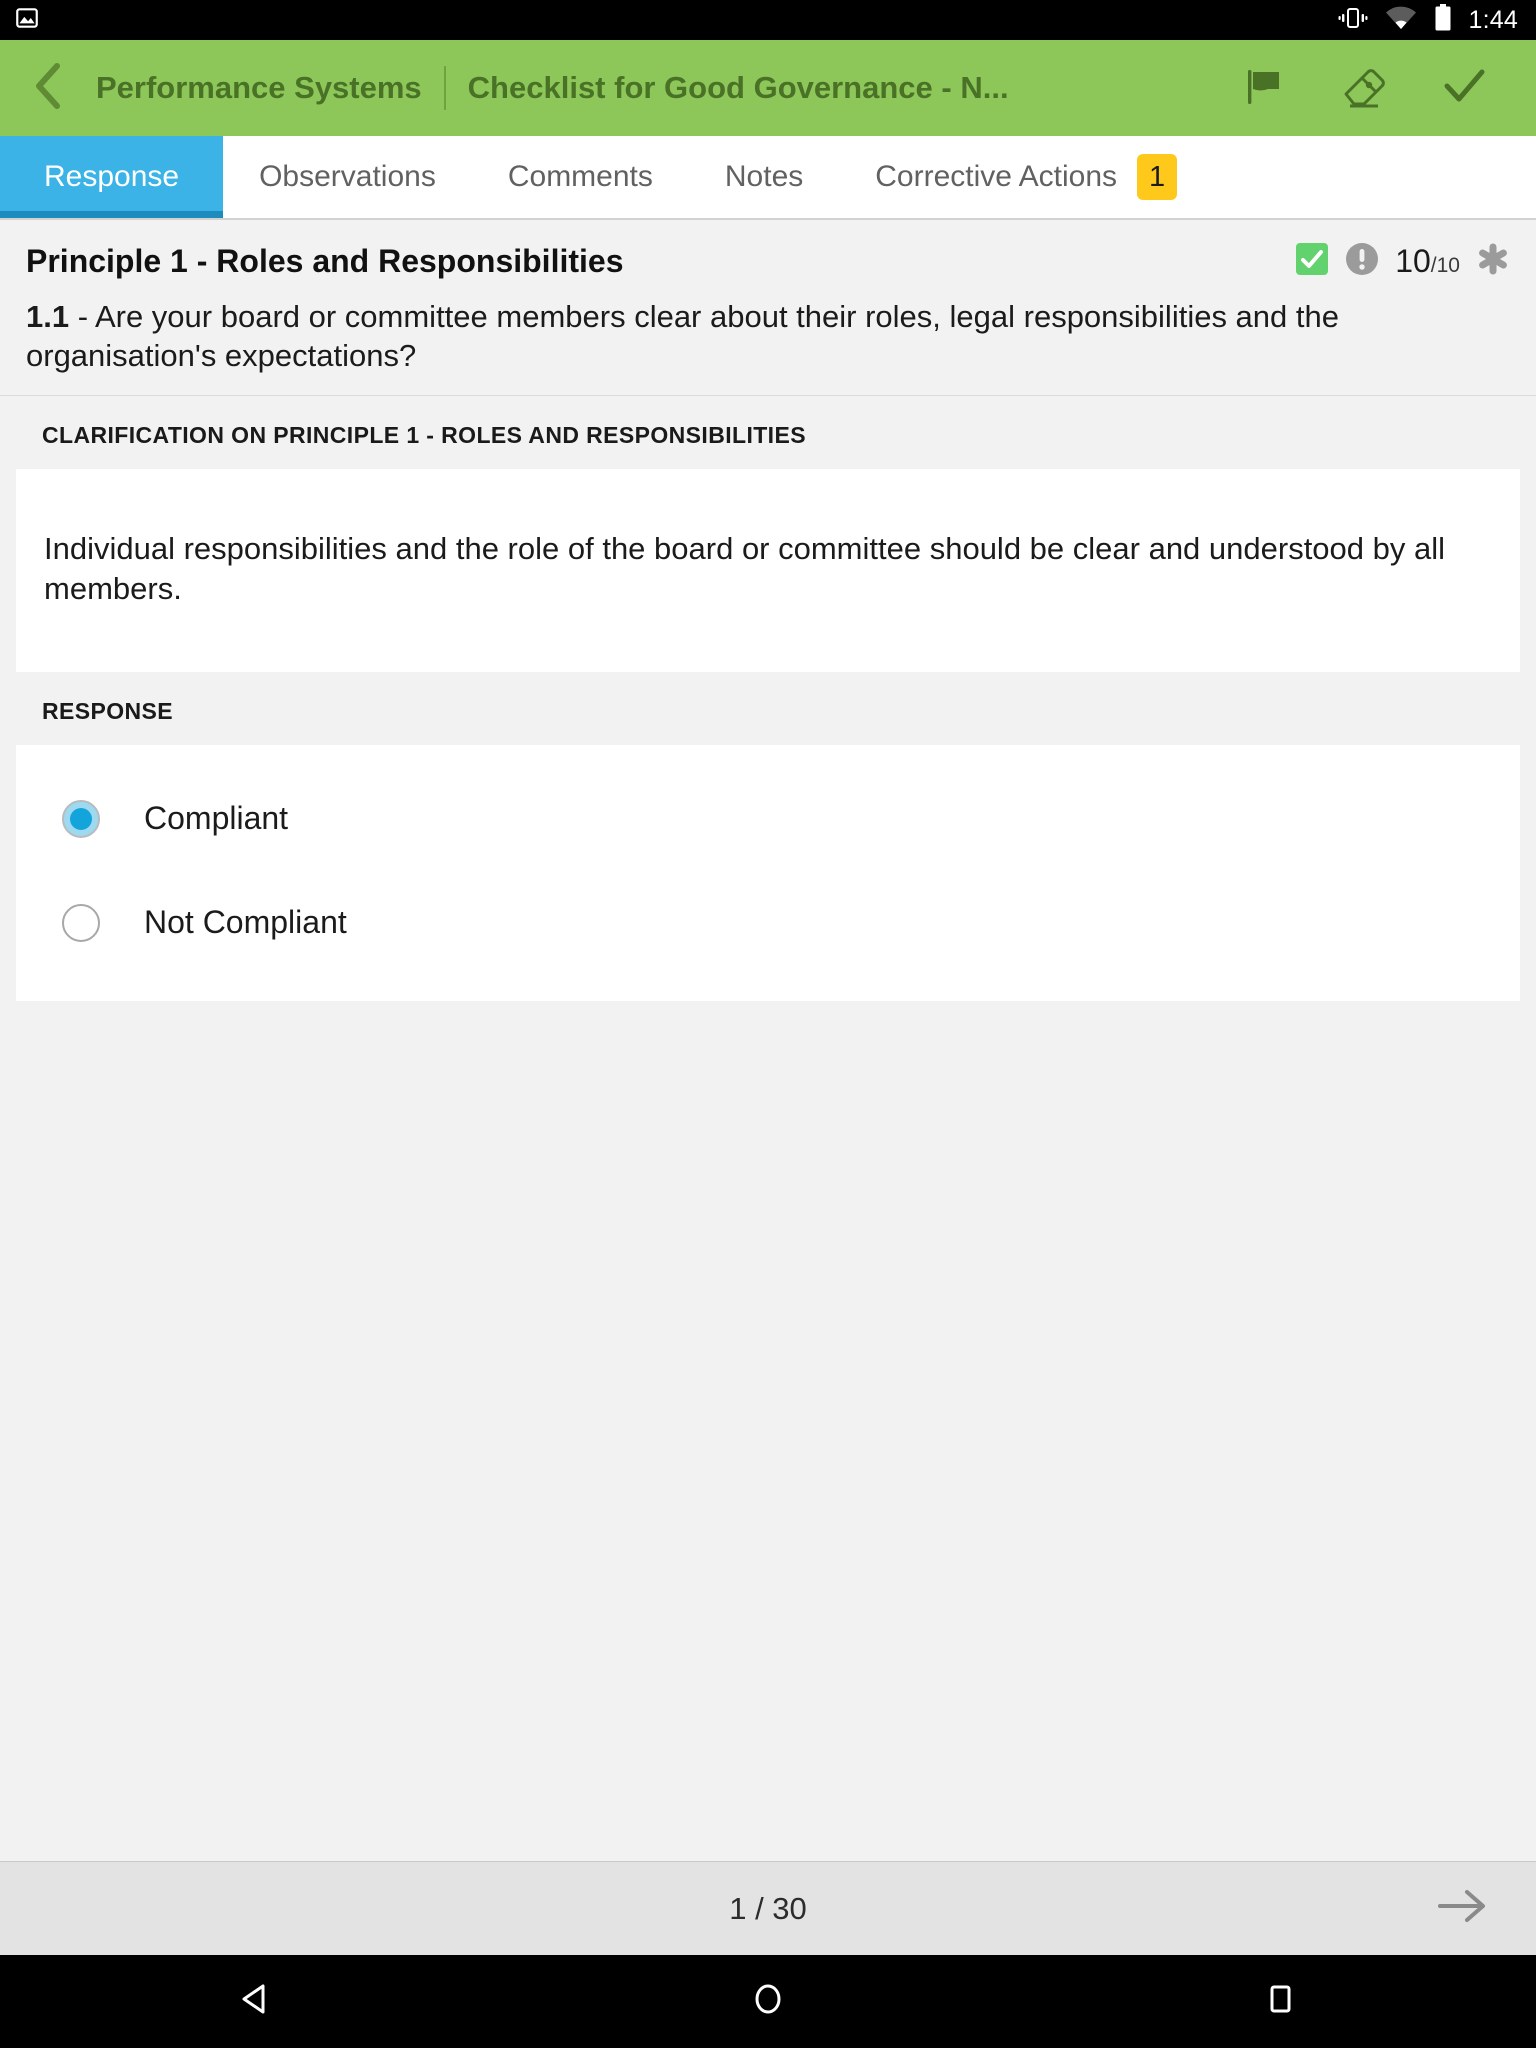 Image resolution: width=1536 pixels, height=2048 pixels. I want to click on tab-observations: Observations, so click(347, 177).